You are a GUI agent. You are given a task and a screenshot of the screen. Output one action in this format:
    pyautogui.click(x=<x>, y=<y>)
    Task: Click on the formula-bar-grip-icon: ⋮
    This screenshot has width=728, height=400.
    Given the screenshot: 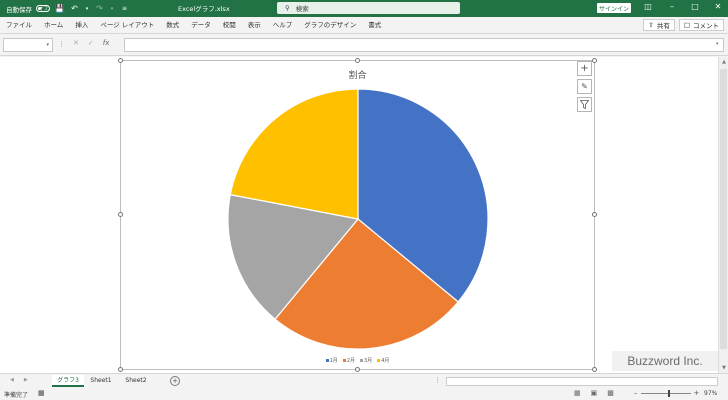 What is the action you would take?
    pyautogui.click(x=61, y=44)
    